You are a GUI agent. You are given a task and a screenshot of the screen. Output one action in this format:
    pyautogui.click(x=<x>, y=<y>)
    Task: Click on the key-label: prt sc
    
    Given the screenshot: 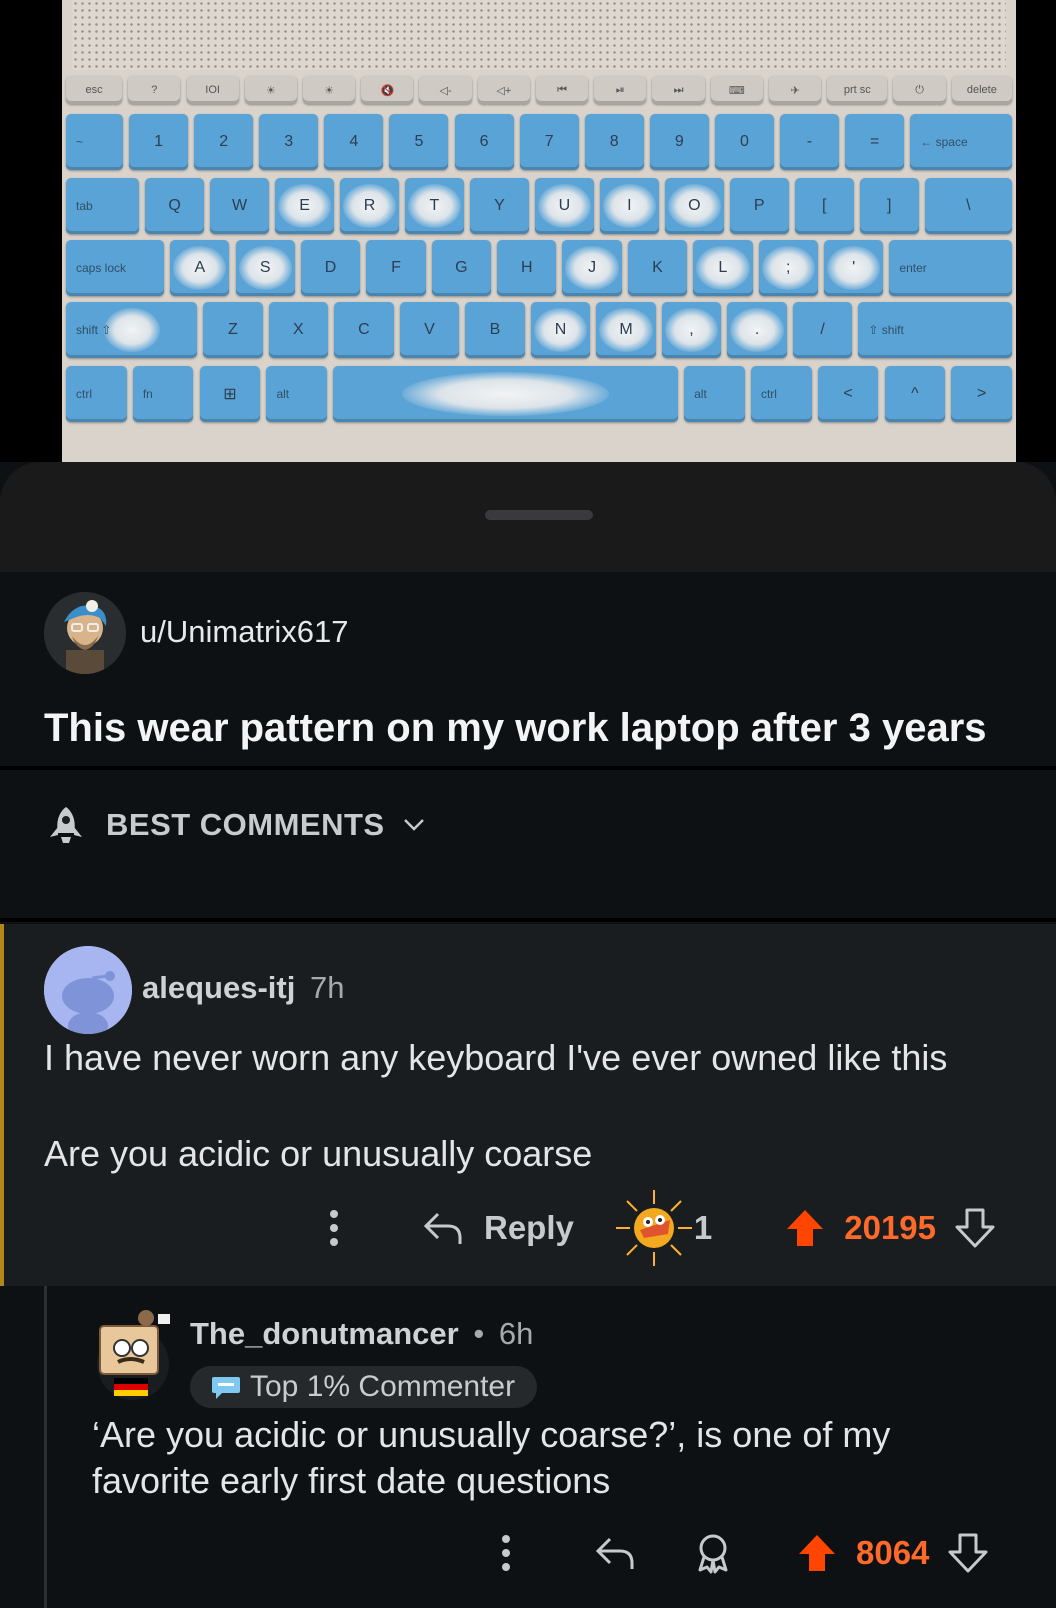 What is the action you would take?
    pyautogui.click(x=857, y=90)
    